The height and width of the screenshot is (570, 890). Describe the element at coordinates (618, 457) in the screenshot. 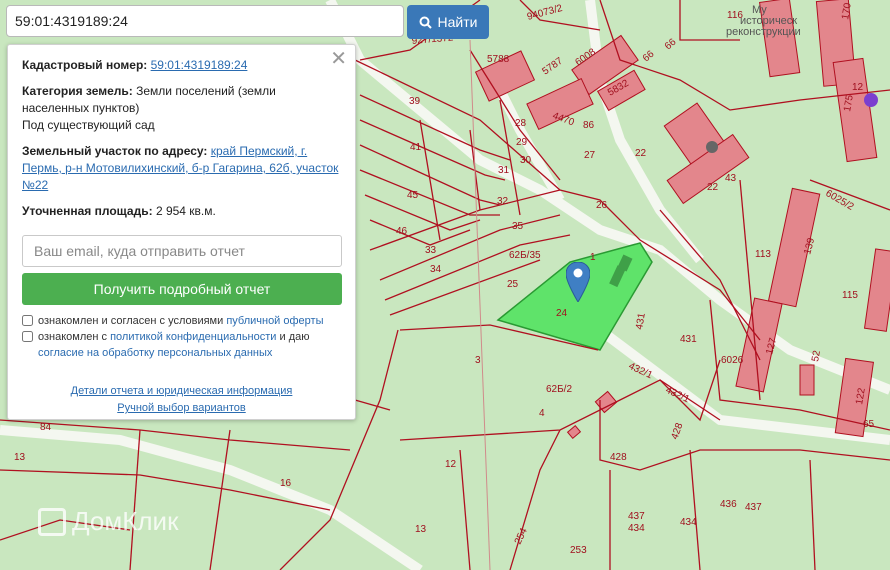

I see `svg-text: 428` at that location.